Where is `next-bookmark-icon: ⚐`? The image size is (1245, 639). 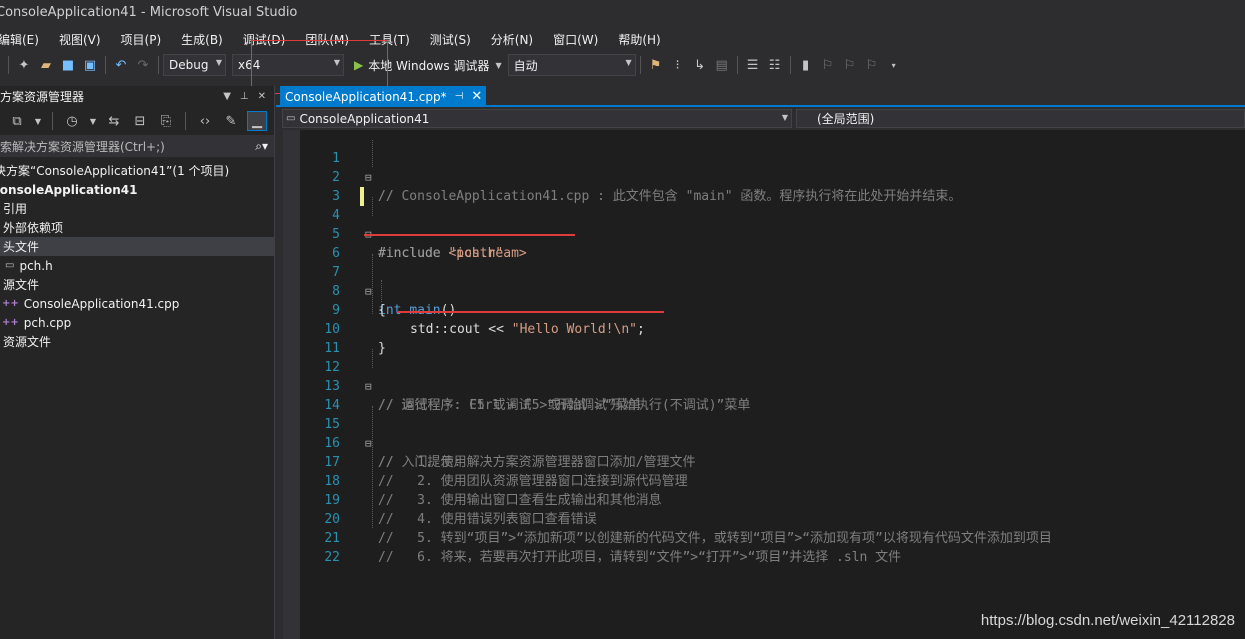
next-bookmark-icon: ⚐ is located at coordinates (850, 65).